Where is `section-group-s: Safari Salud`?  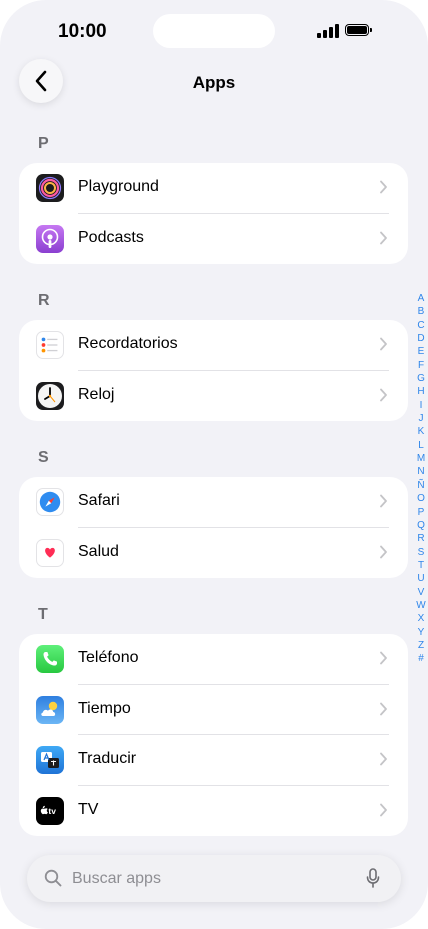 section-group-s: Safari Salud is located at coordinates (213, 527).